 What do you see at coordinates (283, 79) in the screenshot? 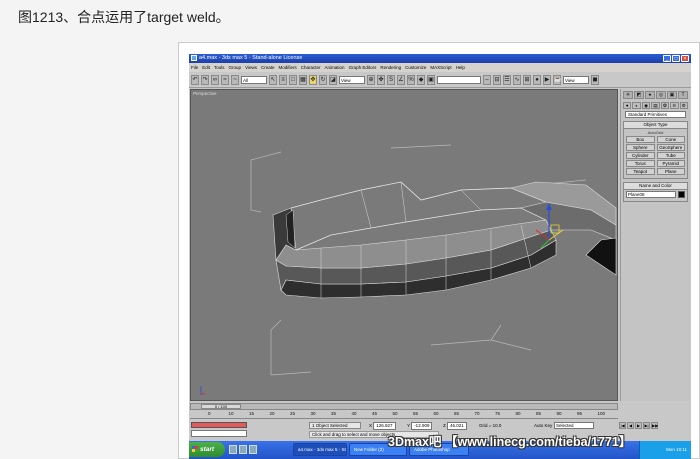
I see `select-by-name-icon: ≡` at bounding box center [283, 79].